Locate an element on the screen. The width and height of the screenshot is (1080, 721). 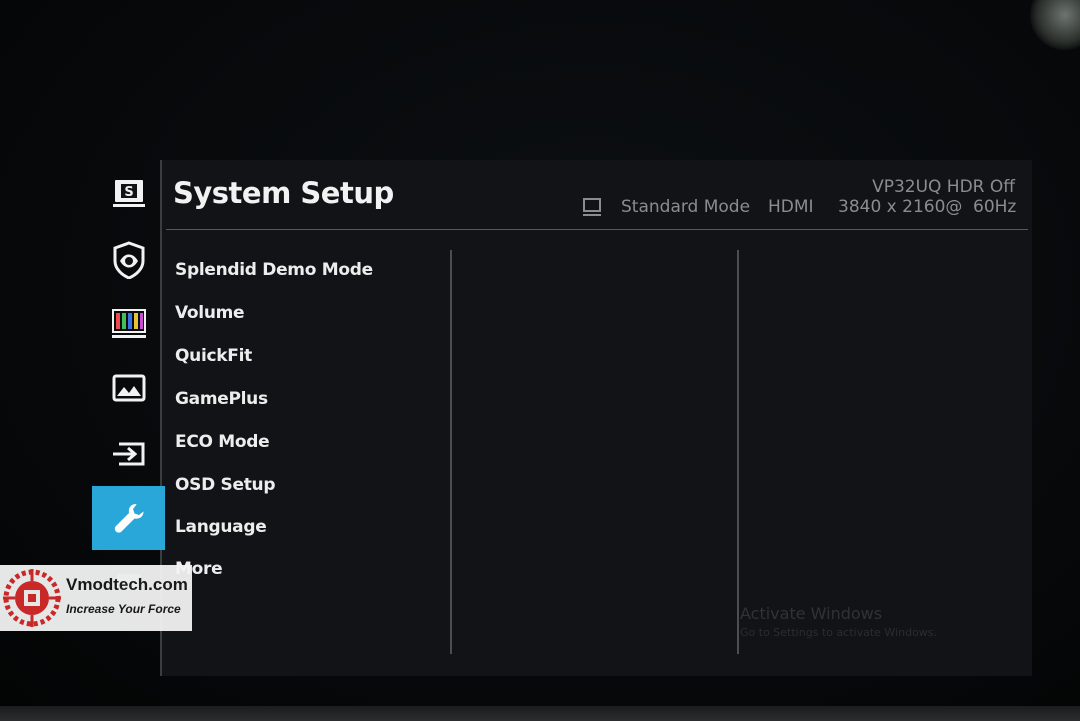
color-mode-label: Standard Mode is located at coordinates (686, 207).